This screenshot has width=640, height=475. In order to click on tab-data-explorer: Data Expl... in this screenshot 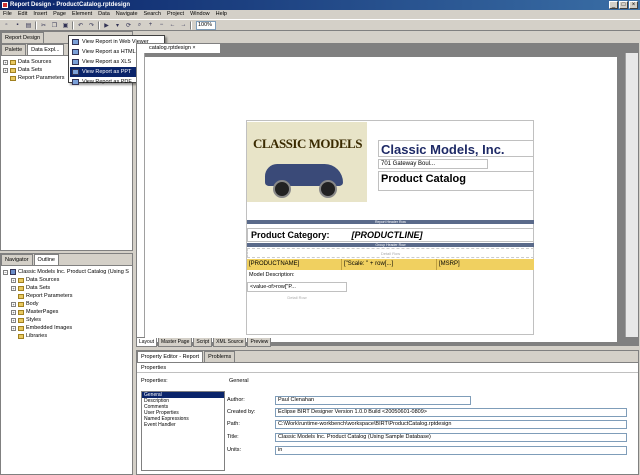, I will do `click(45, 49)`.